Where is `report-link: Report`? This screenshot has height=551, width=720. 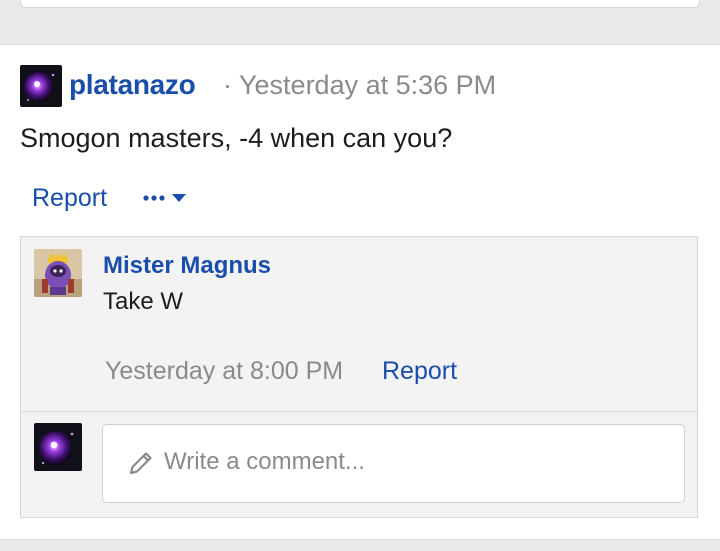 report-link: Report is located at coordinates (69, 198).